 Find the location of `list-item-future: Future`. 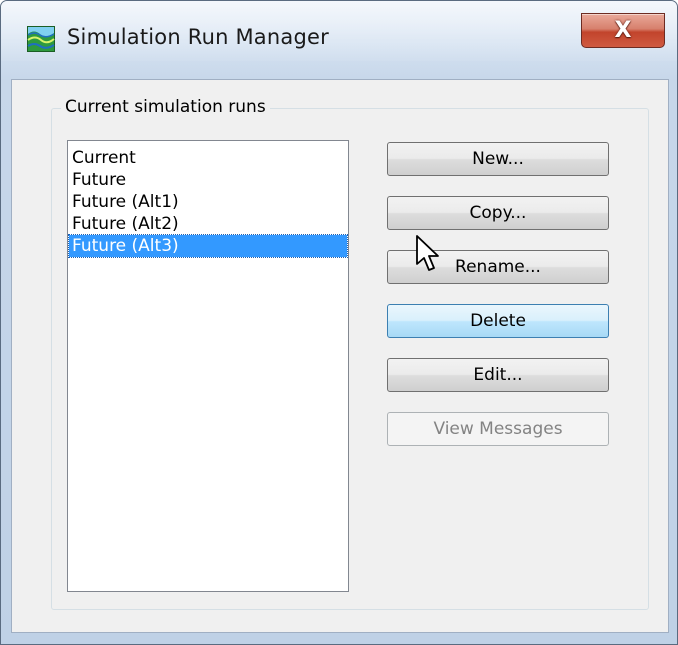

list-item-future: Future is located at coordinates (208, 180).